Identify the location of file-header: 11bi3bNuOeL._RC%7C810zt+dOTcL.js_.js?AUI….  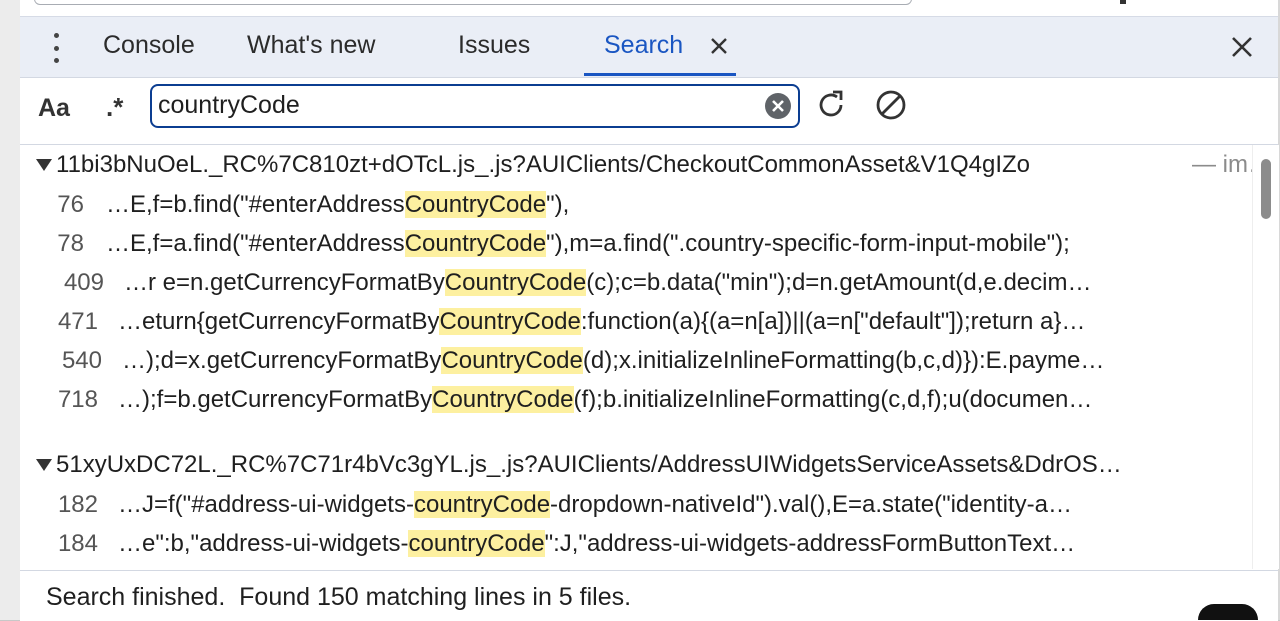
(636, 166).